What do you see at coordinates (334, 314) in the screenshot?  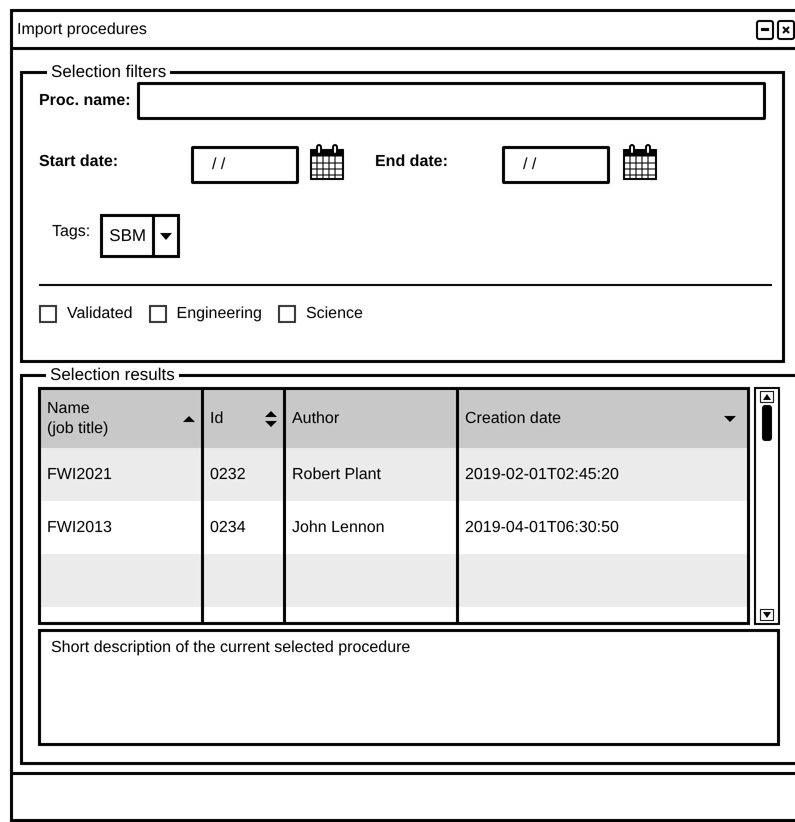 I see `checkbox-label: Science` at bounding box center [334, 314].